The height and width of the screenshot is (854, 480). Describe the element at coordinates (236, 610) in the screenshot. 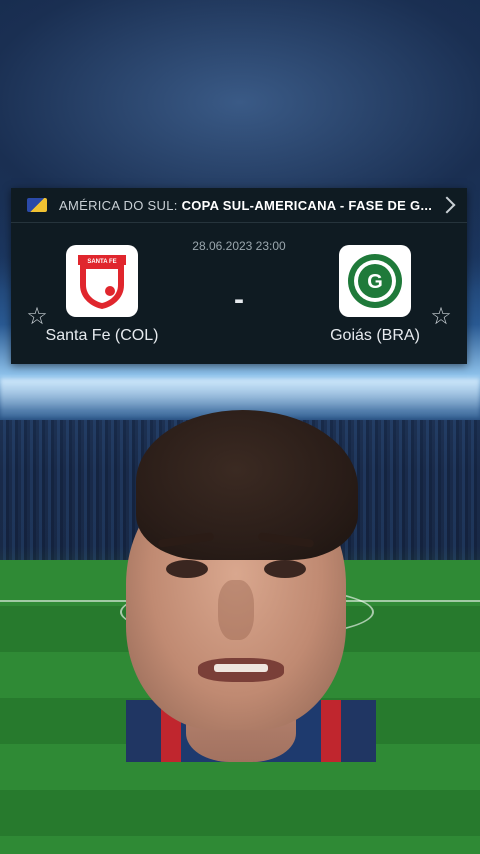

I see `nose` at that location.